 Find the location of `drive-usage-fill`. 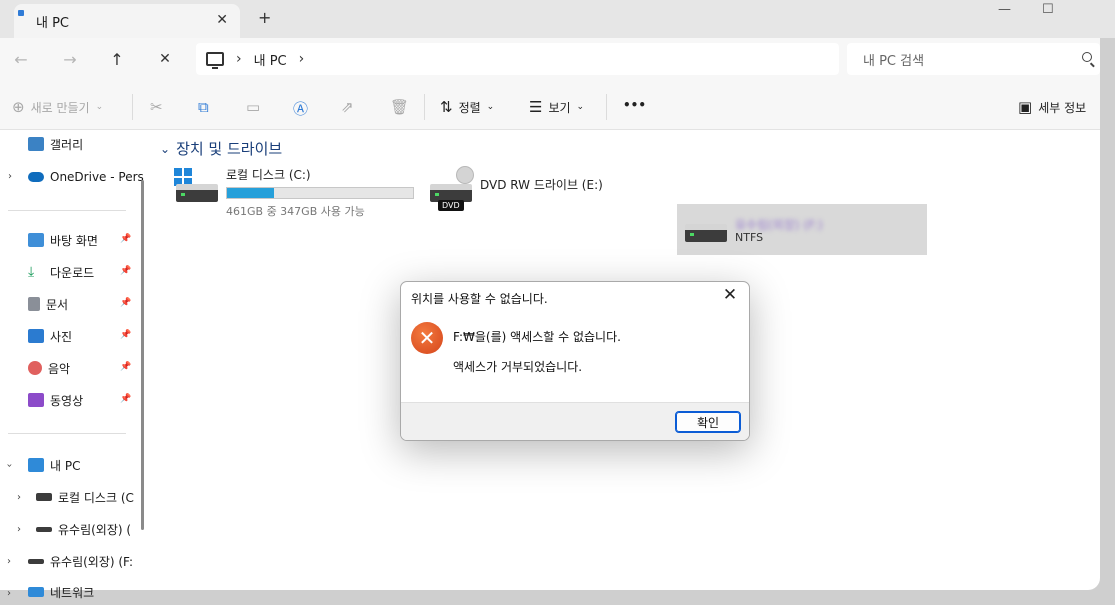

drive-usage-fill is located at coordinates (250, 193).